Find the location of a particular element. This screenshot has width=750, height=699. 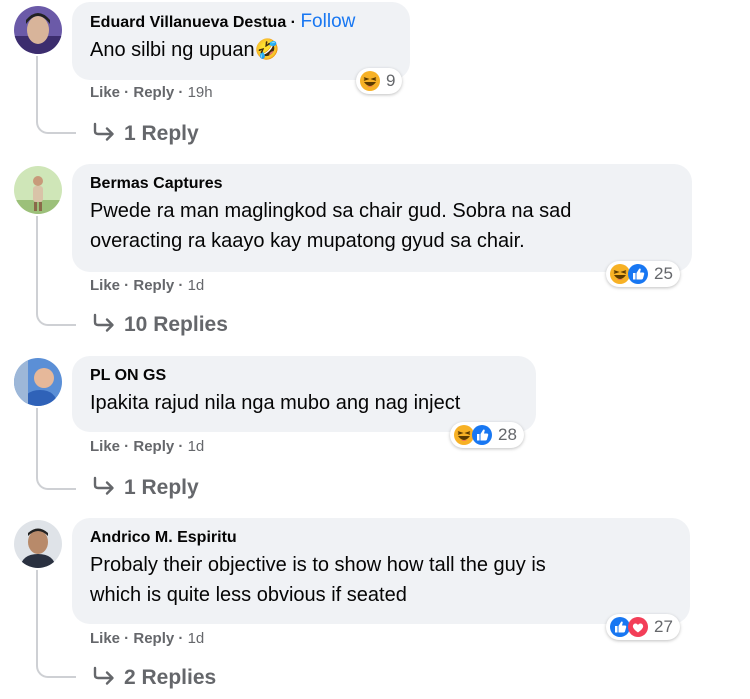

timestamp: 19h is located at coordinates (200, 92).